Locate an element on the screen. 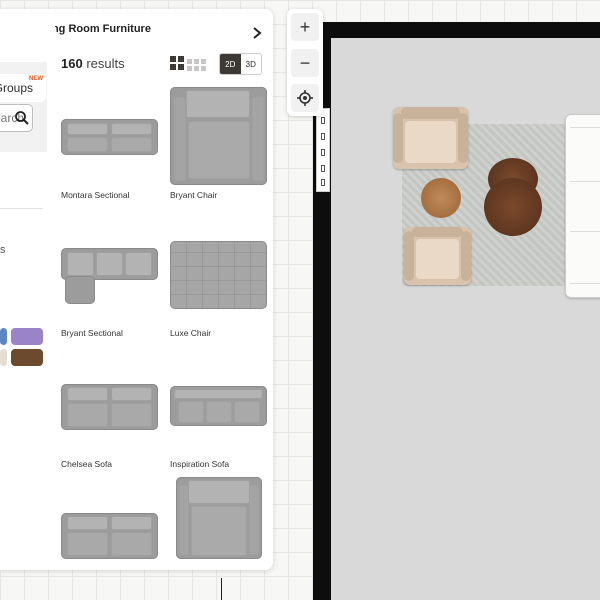  product-name: Bryant Chair is located at coordinates (194, 195).